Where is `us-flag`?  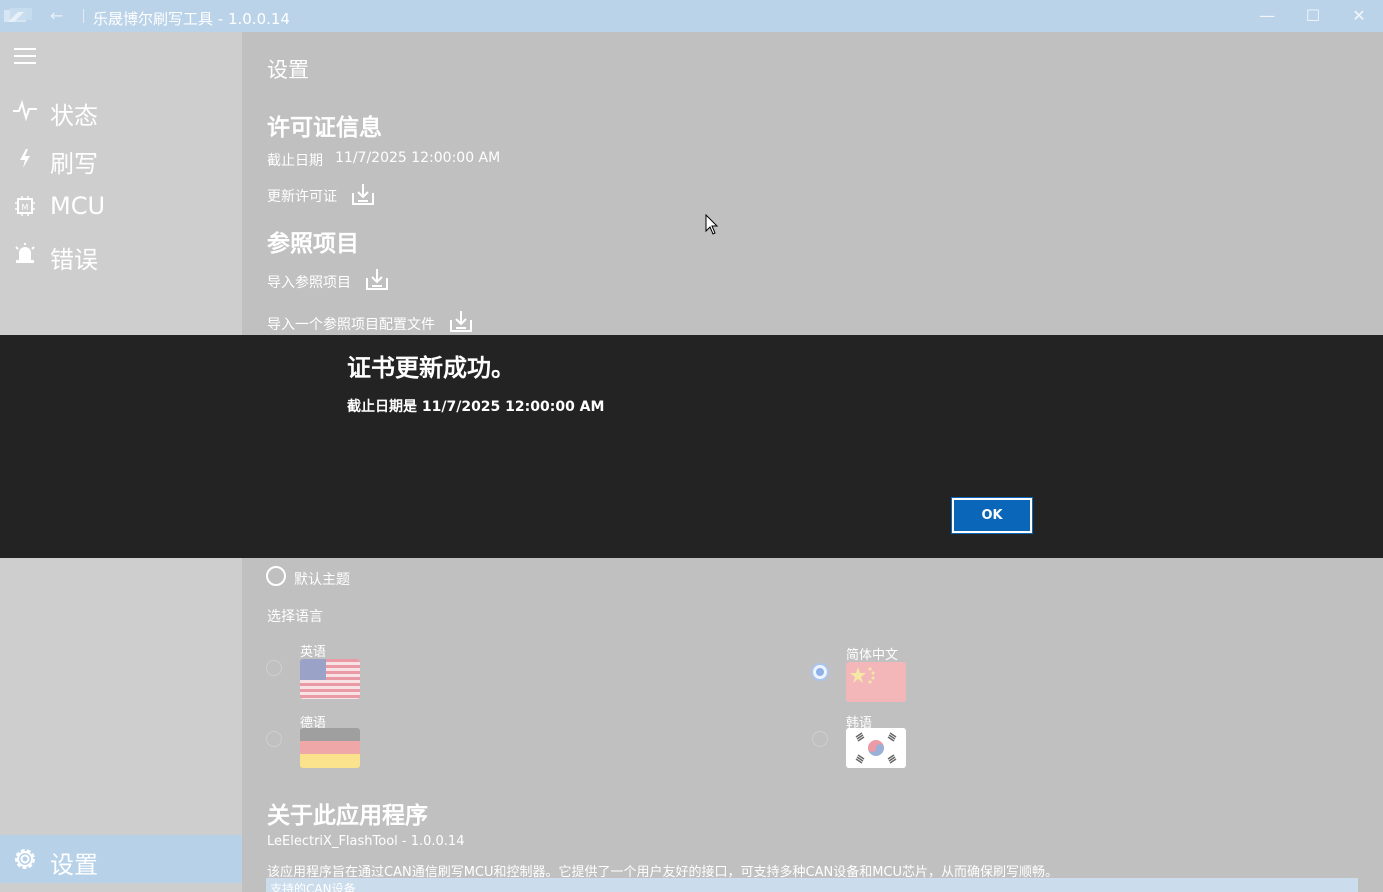 us-flag is located at coordinates (330, 679).